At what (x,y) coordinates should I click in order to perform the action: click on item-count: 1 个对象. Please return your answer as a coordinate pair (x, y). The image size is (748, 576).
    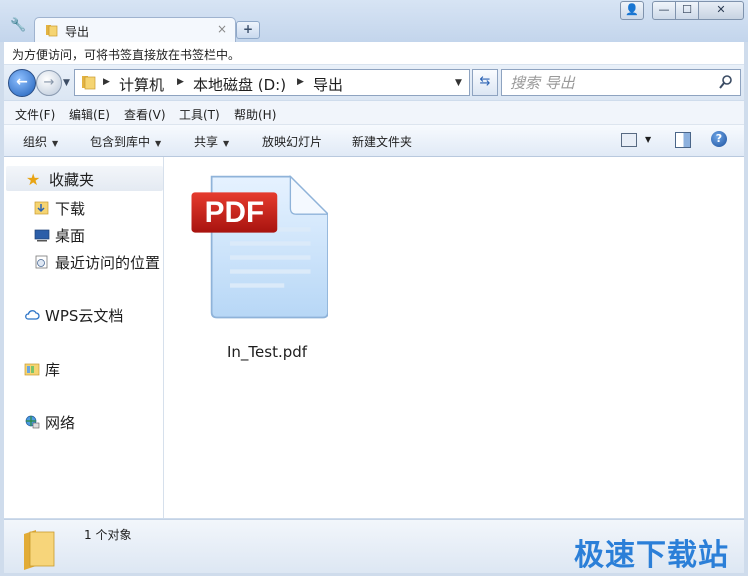
    Looking at the image, I should click on (108, 535).